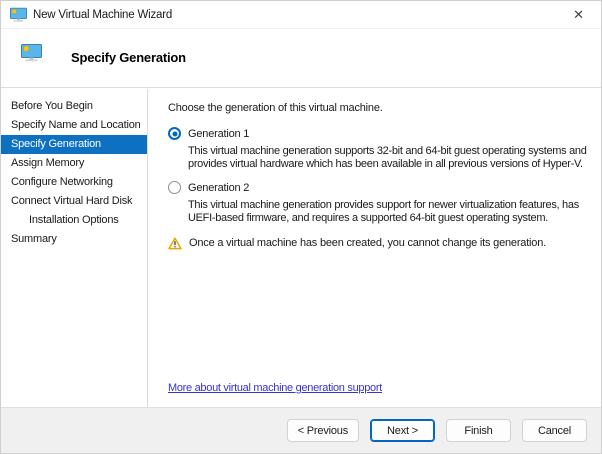 The height and width of the screenshot is (454, 602). What do you see at coordinates (74, 220) in the screenshot?
I see `sidebar-item-installation-options: Installation Options` at bounding box center [74, 220].